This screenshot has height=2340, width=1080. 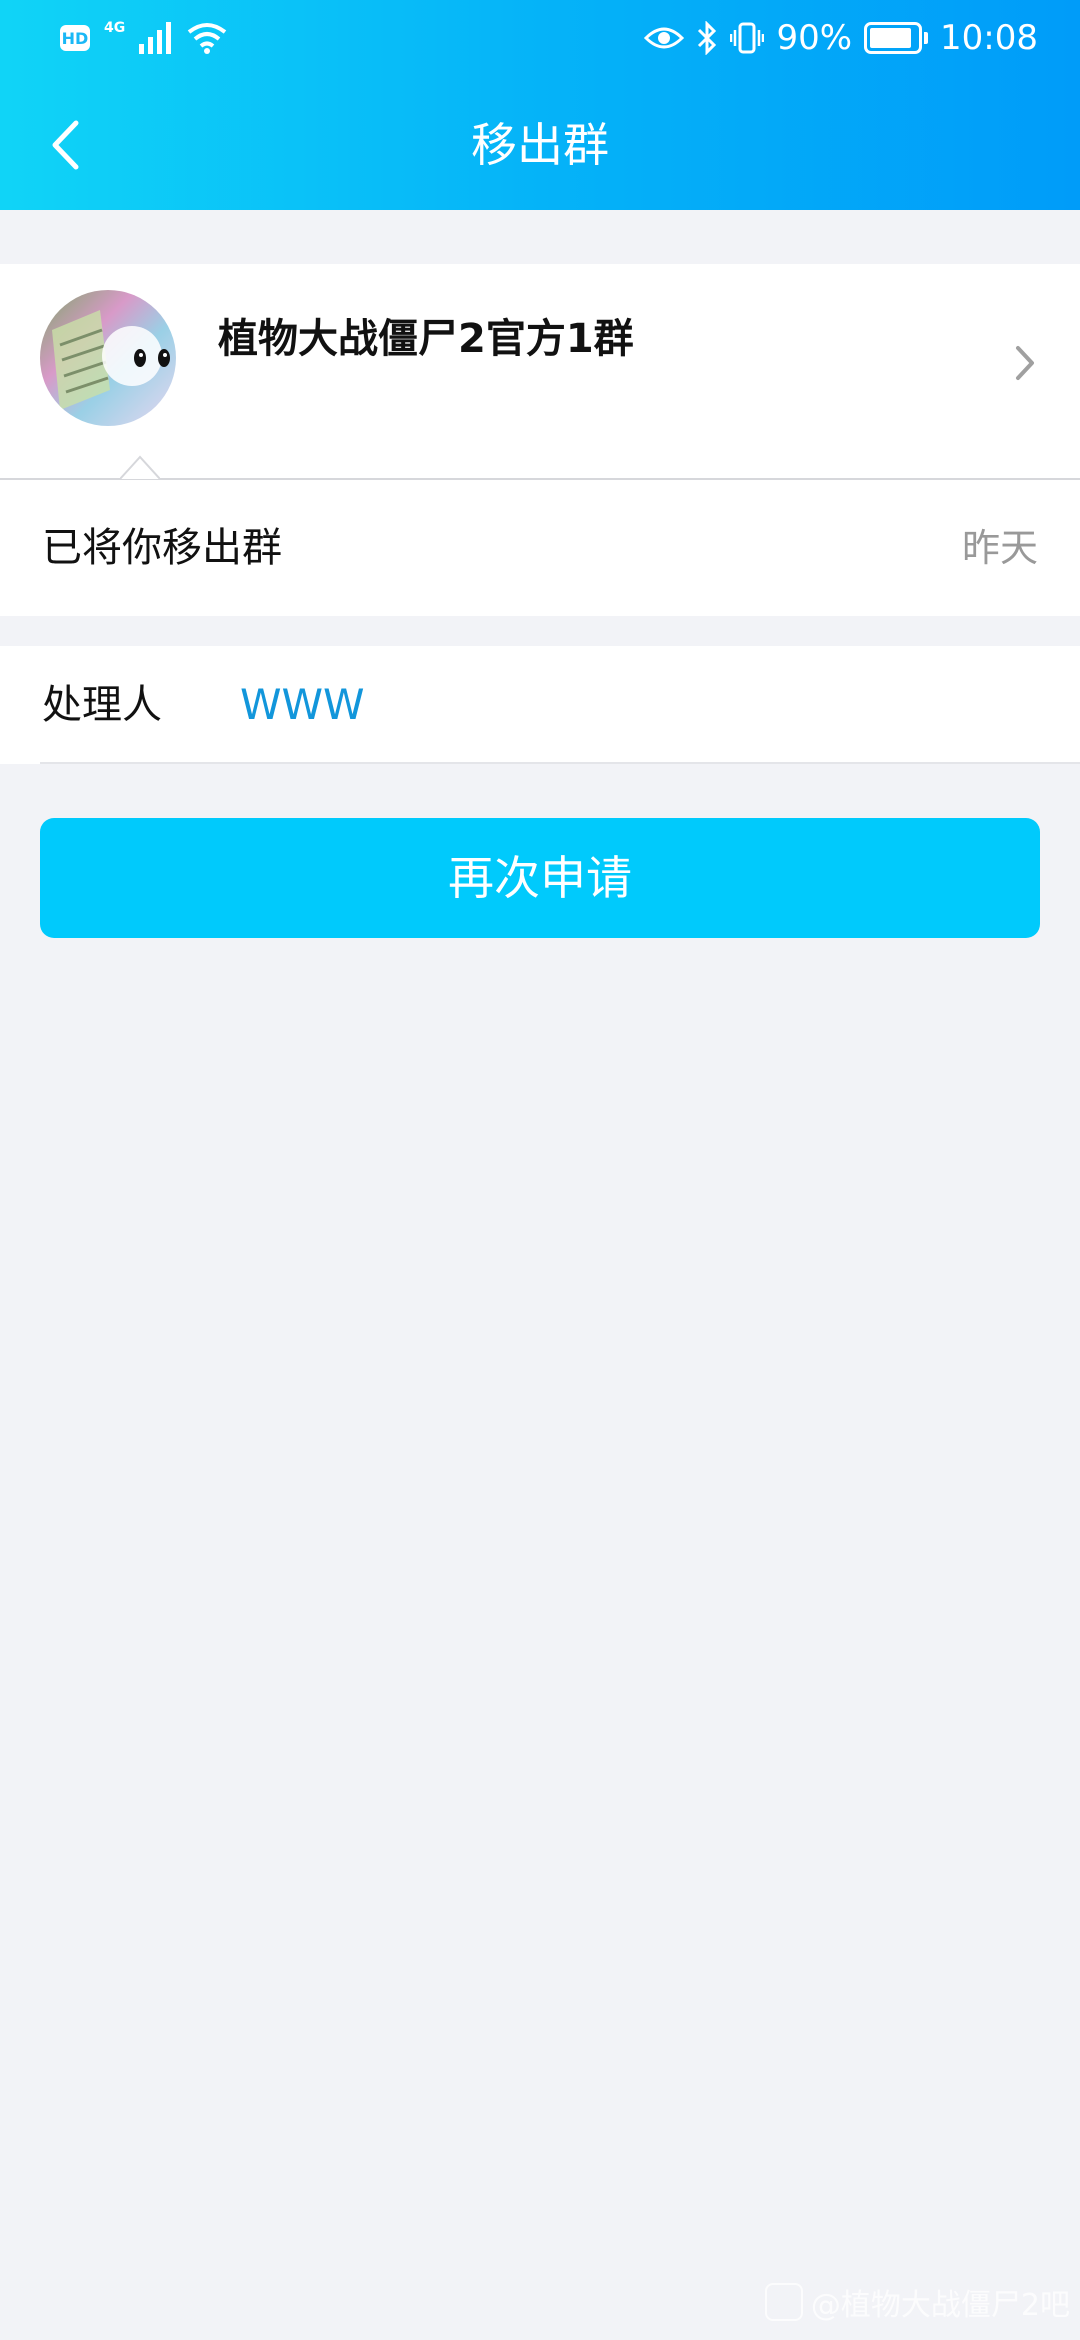 I want to click on handler-row: 处理人 WWW, so click(x=540, y=705).